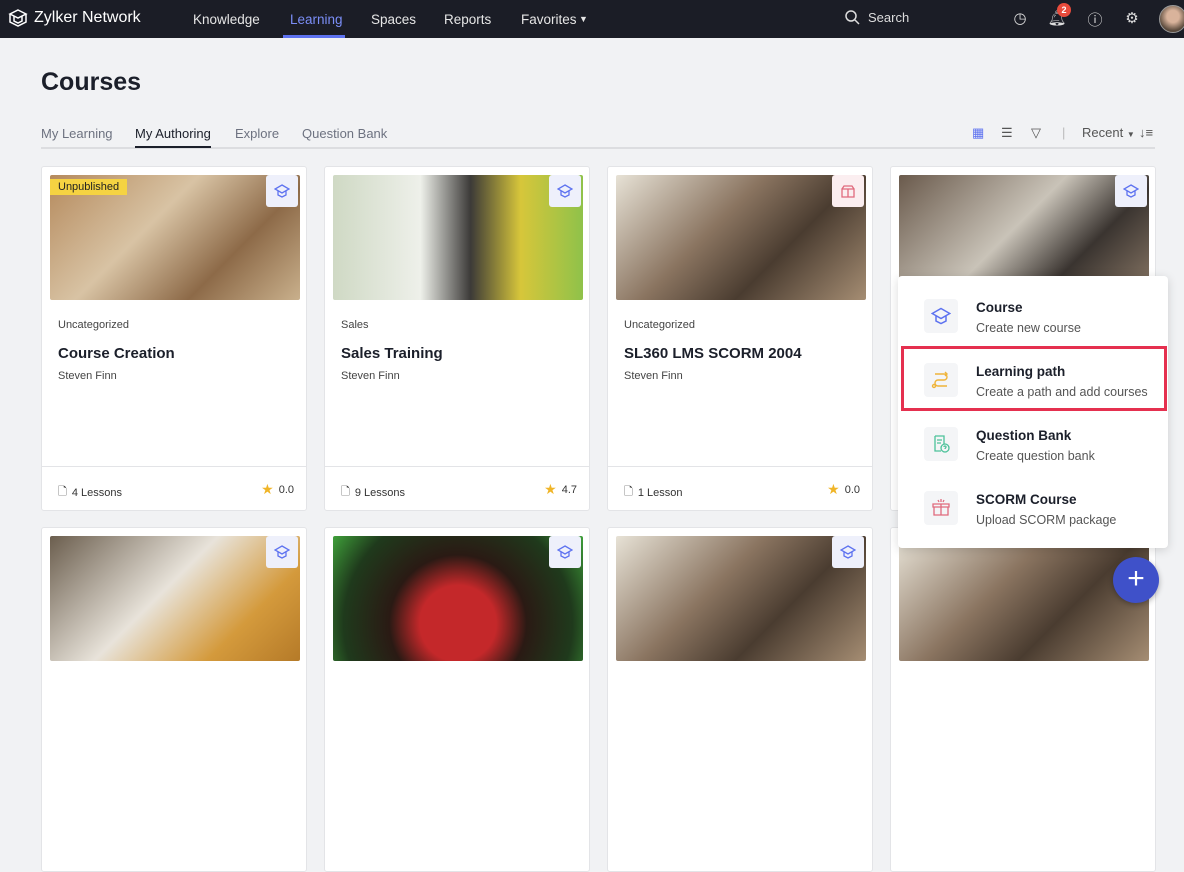 The height and width of the screenshot is (872, 1184). Describe the element at coordinates (87, 17) in the screenshot. I see `app-name: Zylker Network` at that location.